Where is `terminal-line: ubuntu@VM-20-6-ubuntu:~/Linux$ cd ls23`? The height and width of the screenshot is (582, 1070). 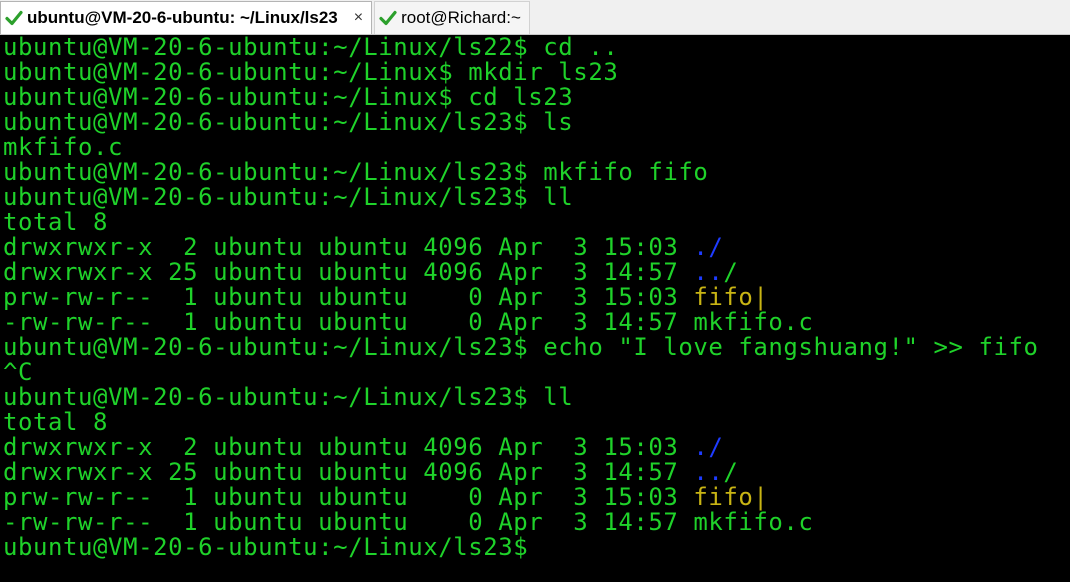 terminal-line: ubuntu@VM-20-6-ubuntu:~/Linux$ cd ls23 is located at coordinates (288, 97).